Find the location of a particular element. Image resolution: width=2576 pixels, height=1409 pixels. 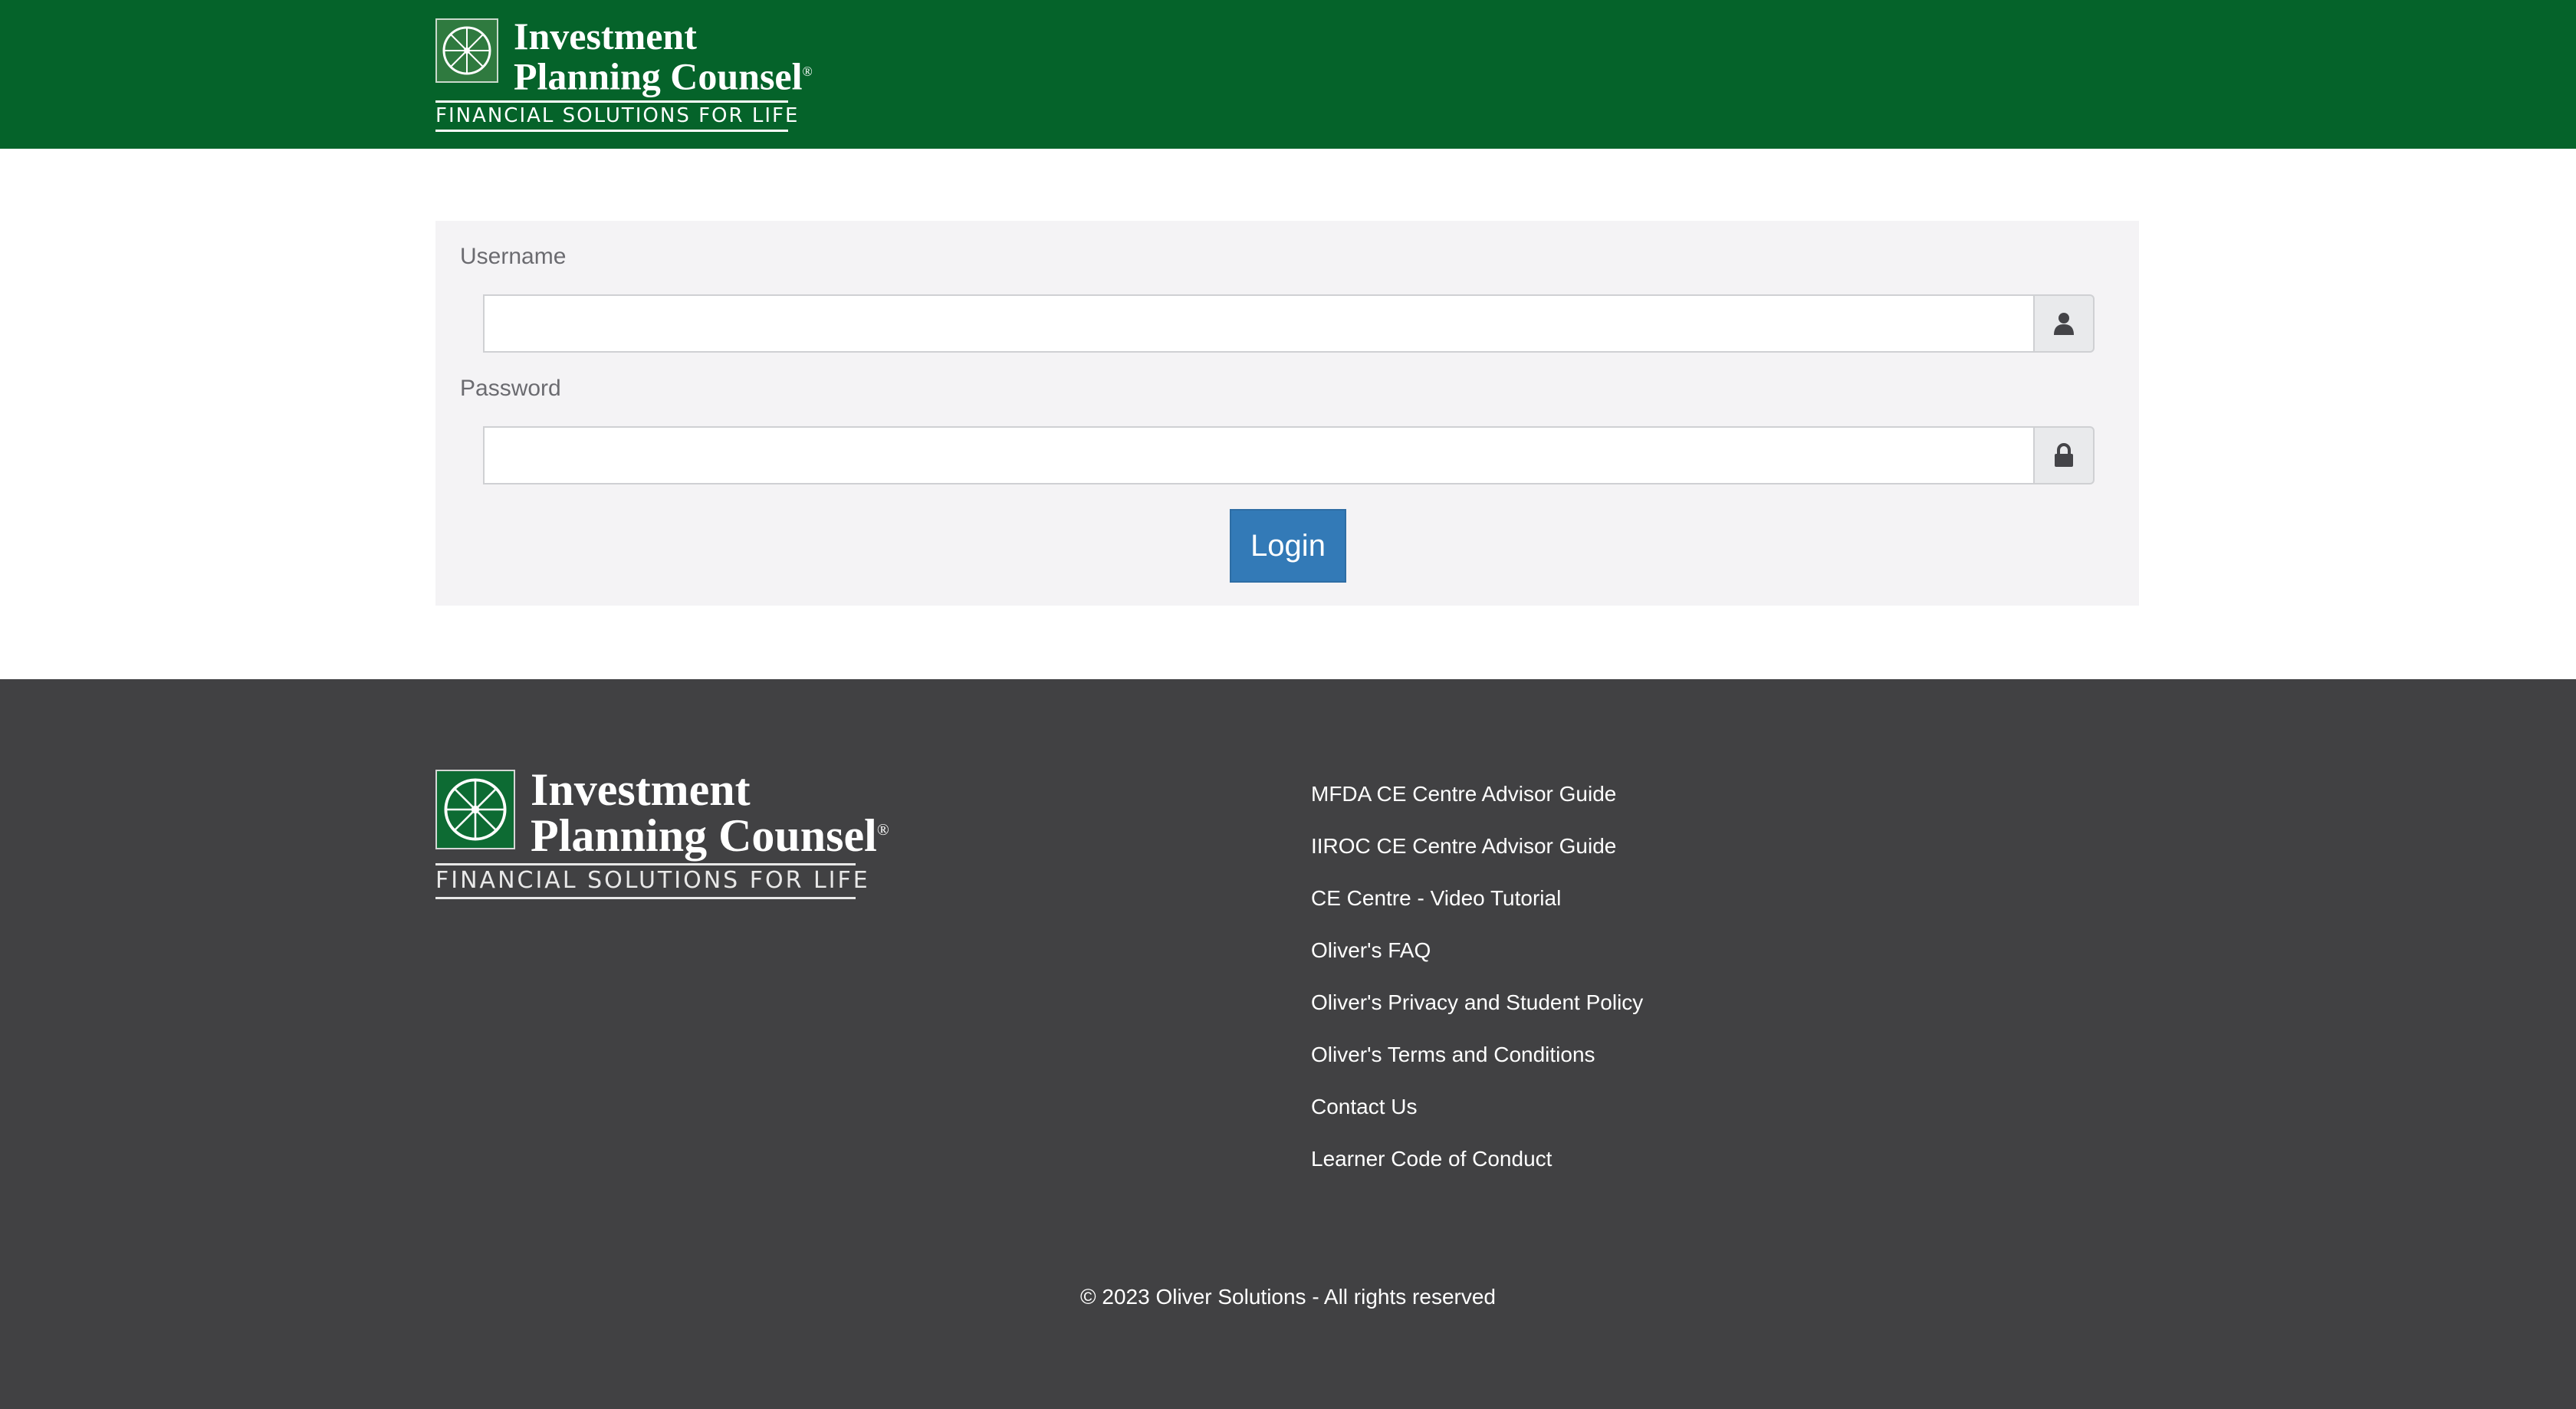

login-button: Login is located at coordinates (1288, 546).